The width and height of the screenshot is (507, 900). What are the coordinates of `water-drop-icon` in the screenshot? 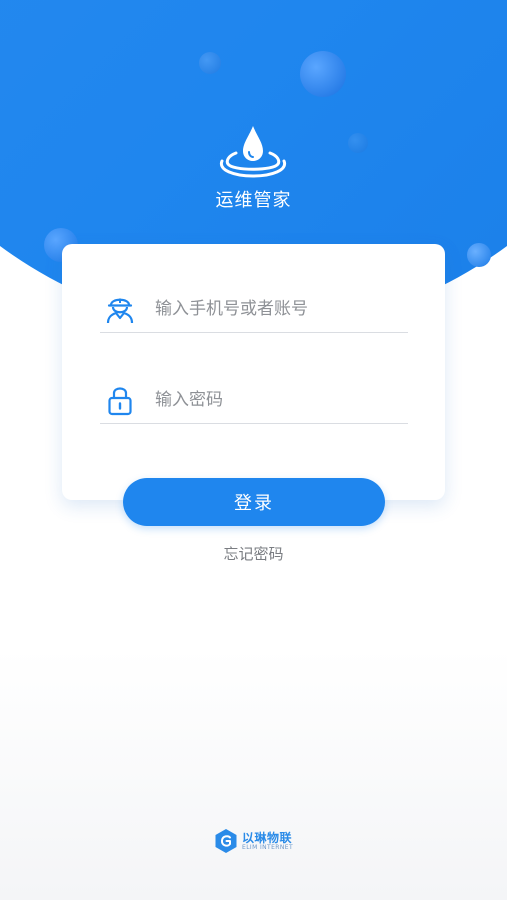 It's located at (253, 152).